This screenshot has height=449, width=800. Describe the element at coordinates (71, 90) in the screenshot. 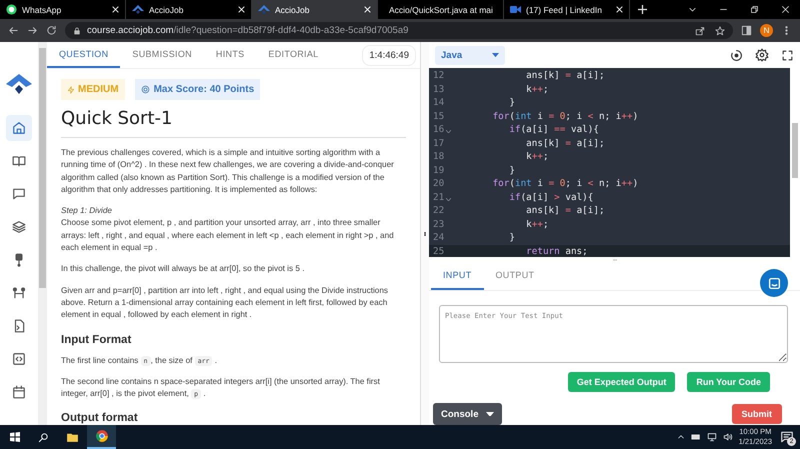

I see `bolt-icon` at that location.